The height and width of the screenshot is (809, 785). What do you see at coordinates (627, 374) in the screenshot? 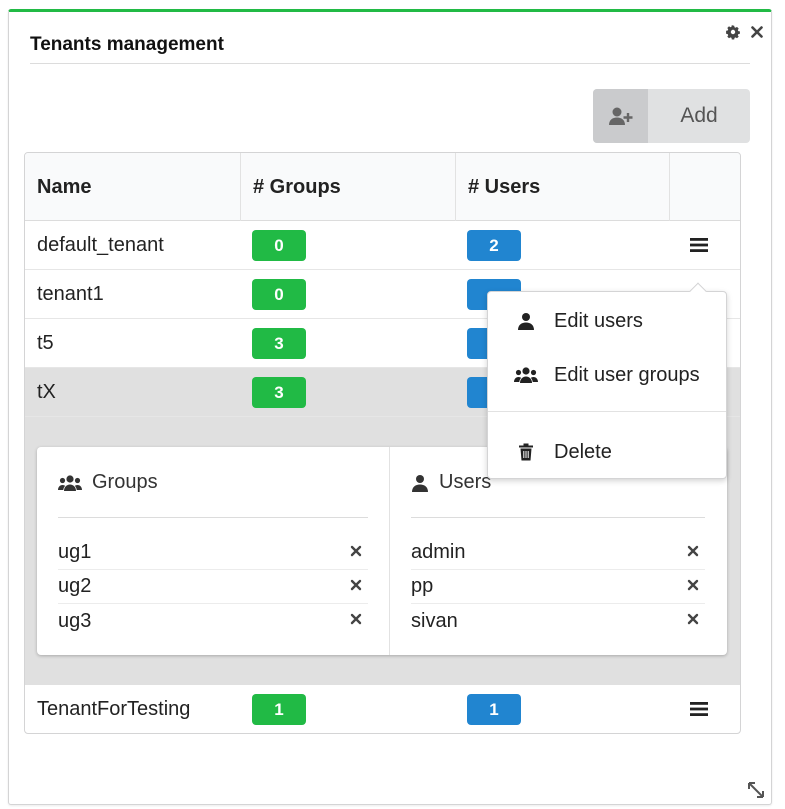
I see `menu-item-label: Edit user groups` at bounding box center [627, 374].